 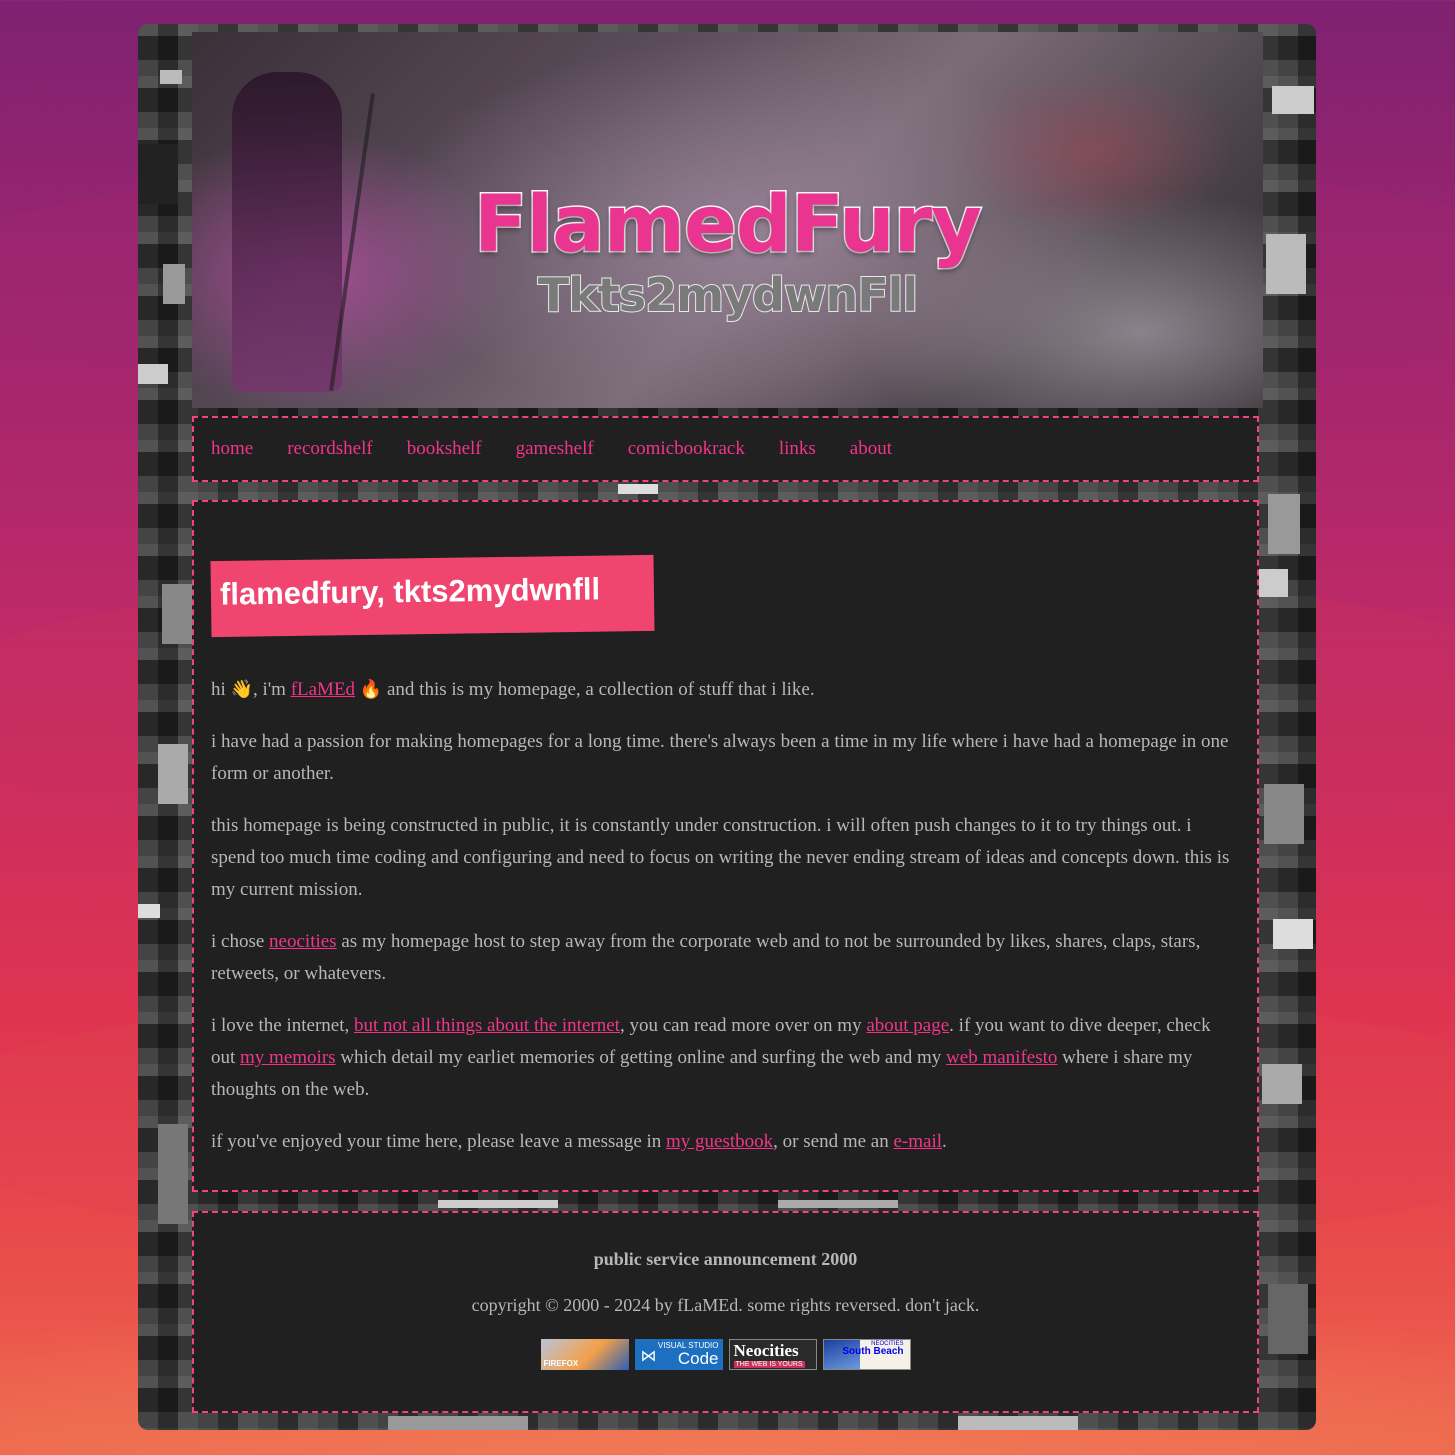 What do you see at coordinates (866, 1354) in the screenshot?
I see `south-beach-badge: NEOCITIES South Beach` at bounding box center [866, 1354].